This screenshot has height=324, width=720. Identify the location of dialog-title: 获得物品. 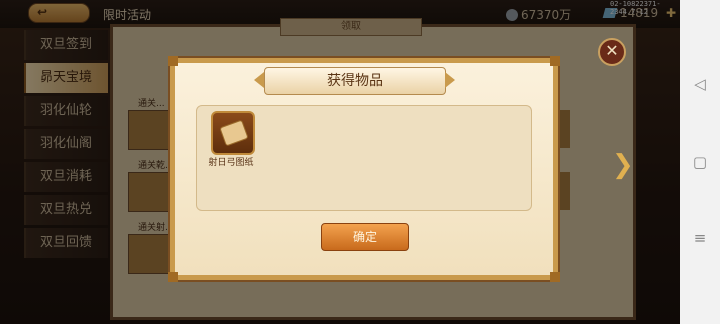
(355, 81).